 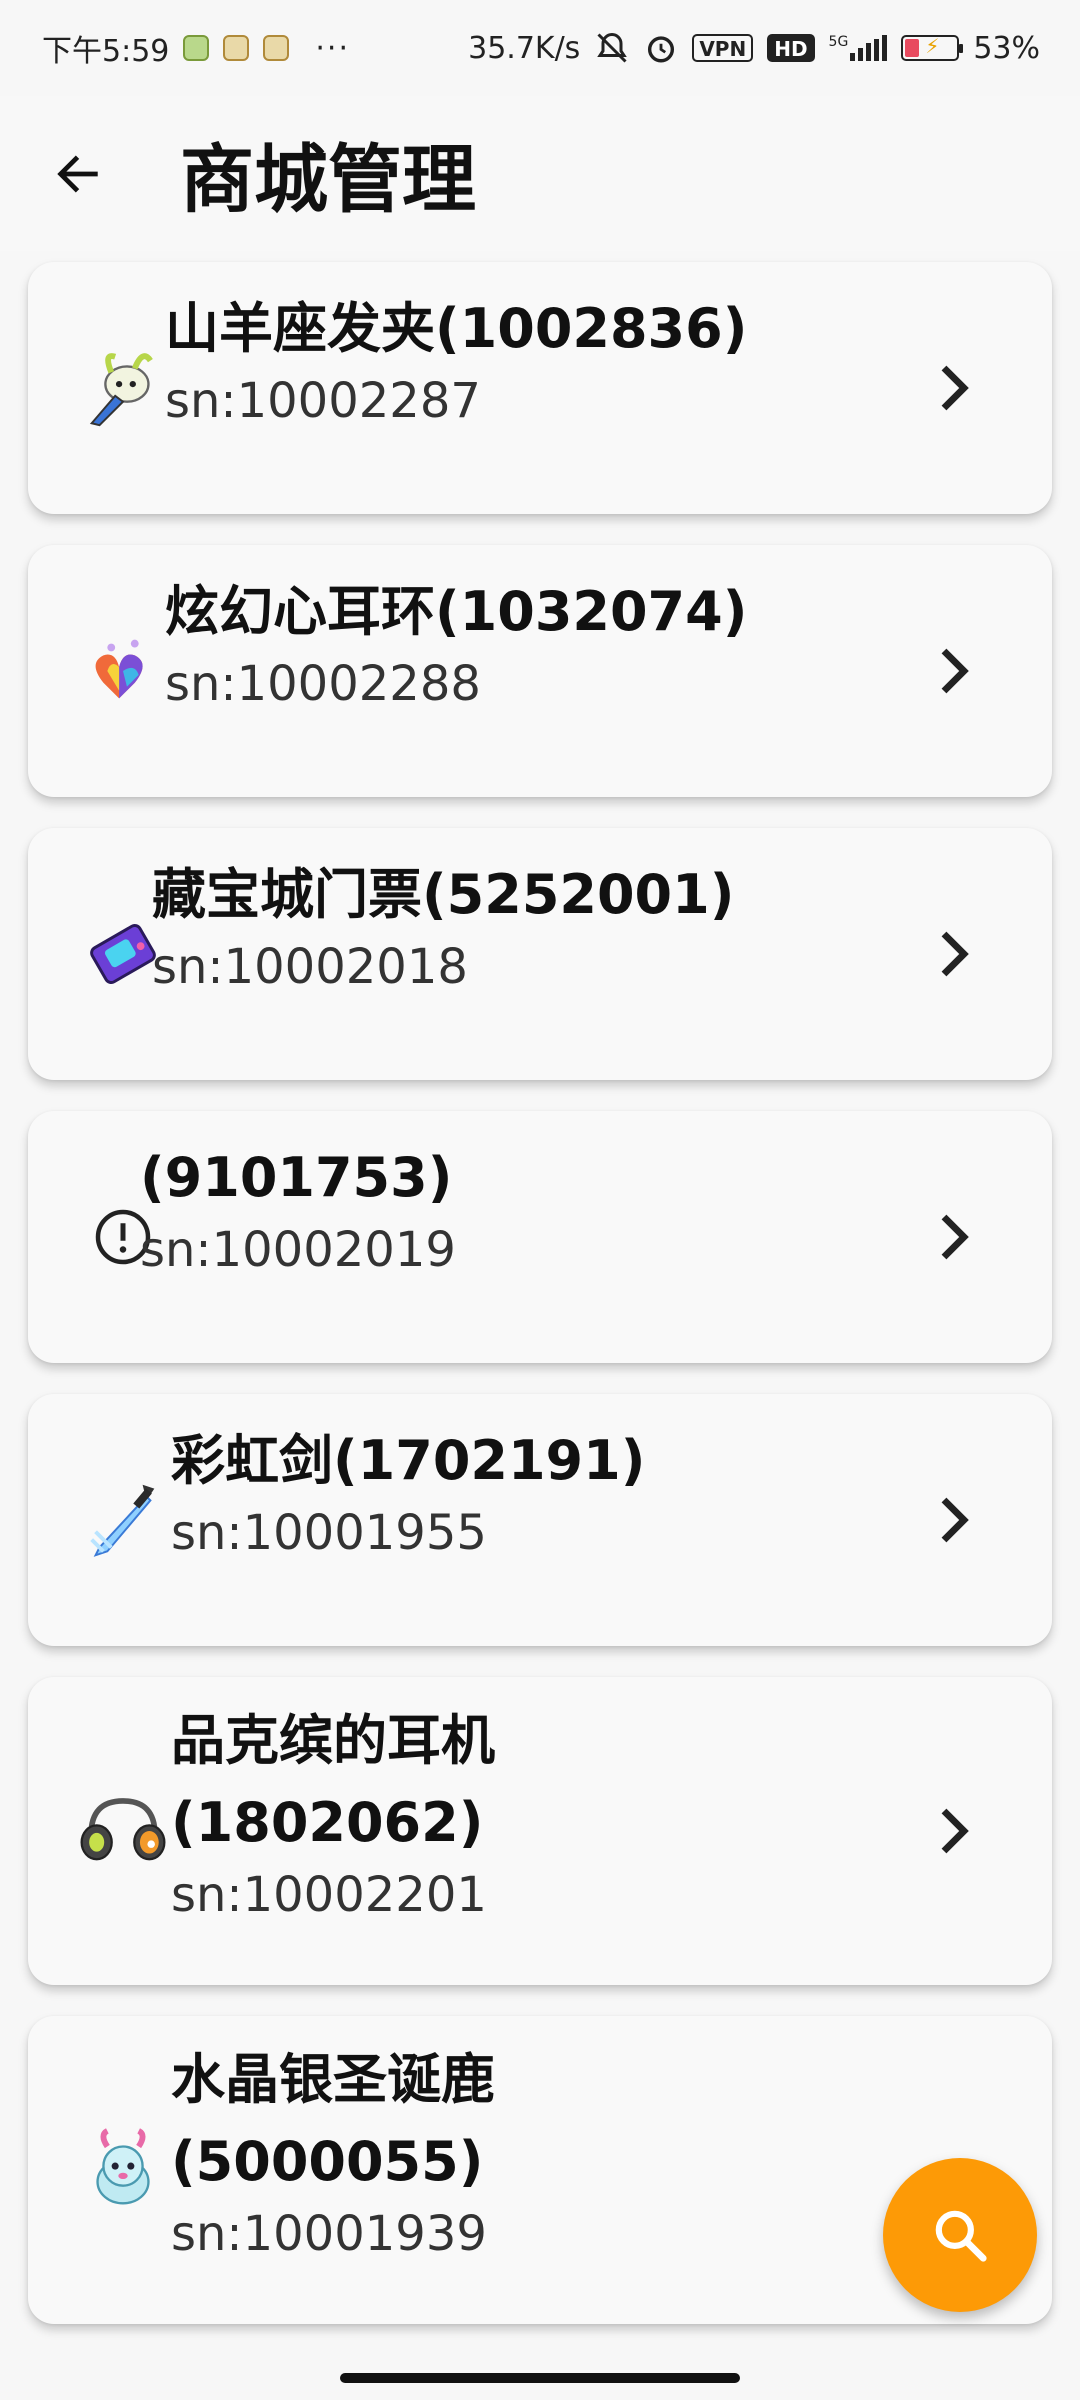 What do you see at coordinates (661, 49) in the screenshot?
I see `alarm-icon` at bounding box center [661, 49].